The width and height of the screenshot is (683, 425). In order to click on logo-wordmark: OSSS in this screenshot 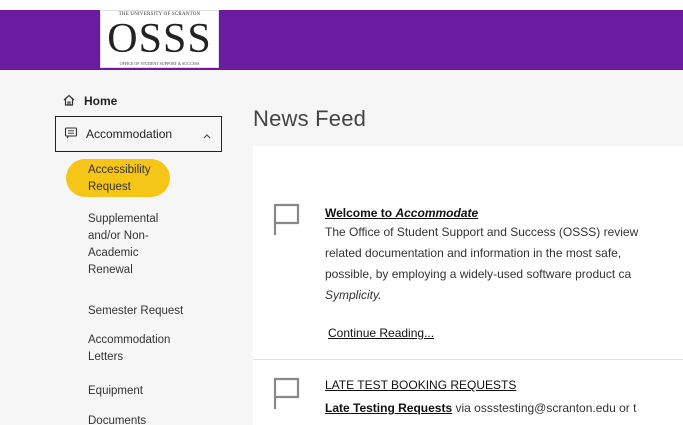, I will do `click(159, 39)`.